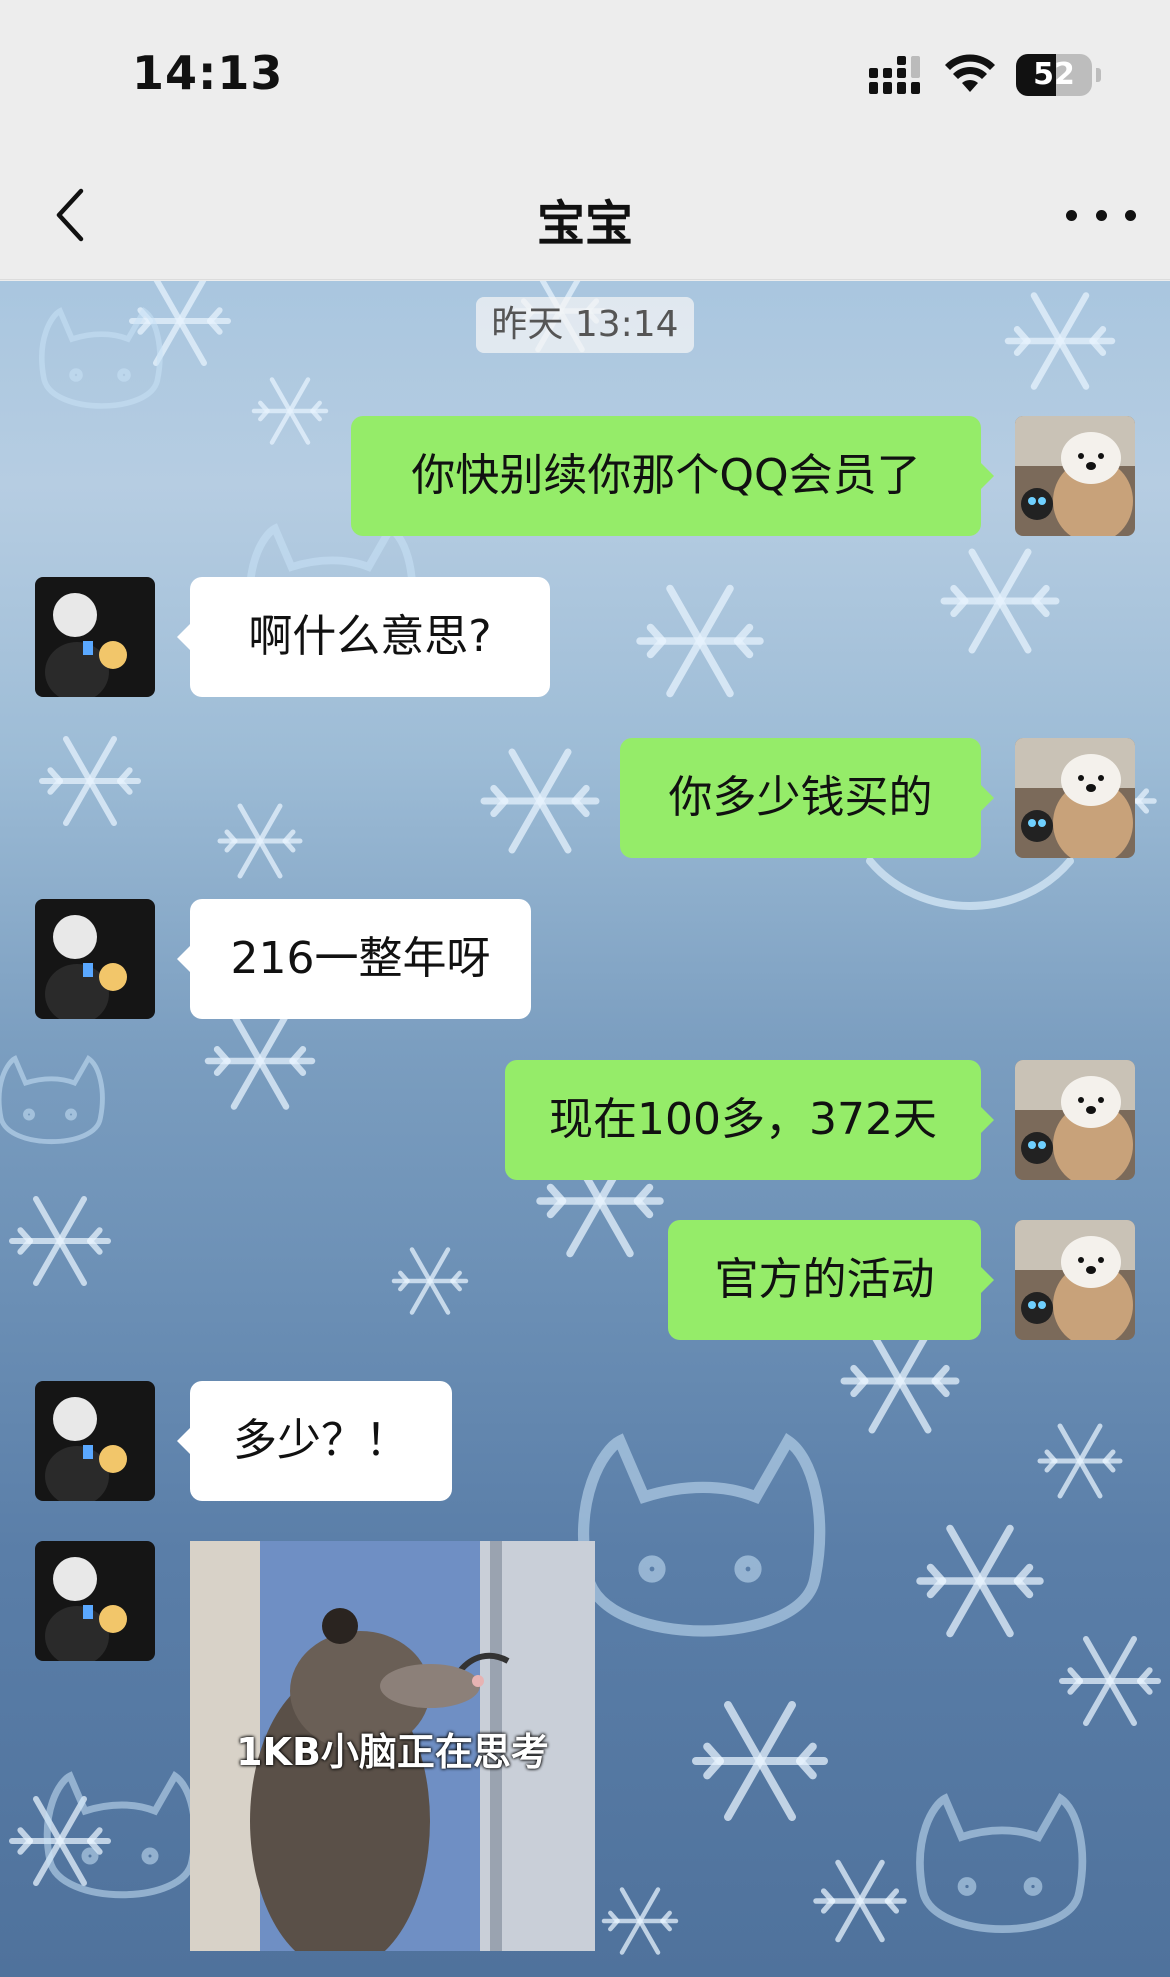 The width and height of the screenshot is (1170, 1977). Describe the element at coordinates (392, 1752) in the screenshot. I see `sticker-caption: 1KB小脑正在思考` at that location.